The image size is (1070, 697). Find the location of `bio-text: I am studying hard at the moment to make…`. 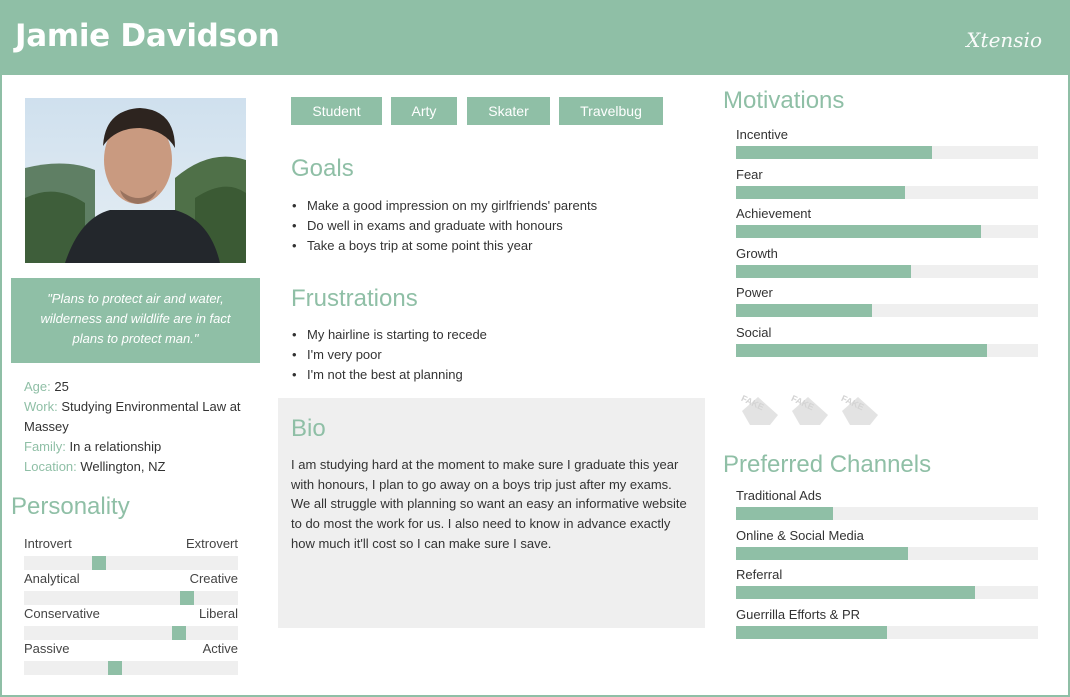

bio-text: I am studying hard at the moment to make… is located at coordinates (489, 504).